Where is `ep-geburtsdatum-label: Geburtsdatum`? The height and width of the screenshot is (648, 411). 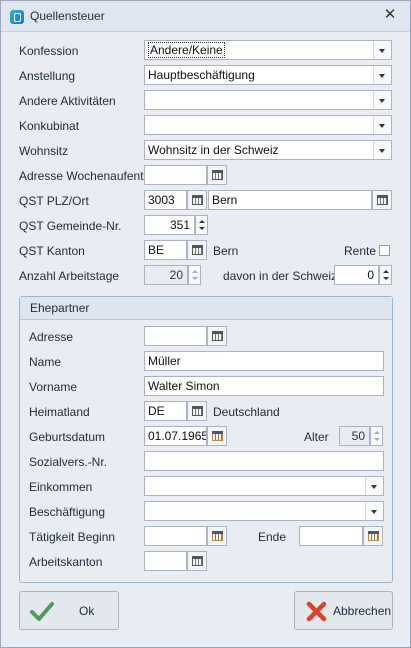 ep-geburtsdatum-label: Geburtsdatum is located at coordinates (67, 437).